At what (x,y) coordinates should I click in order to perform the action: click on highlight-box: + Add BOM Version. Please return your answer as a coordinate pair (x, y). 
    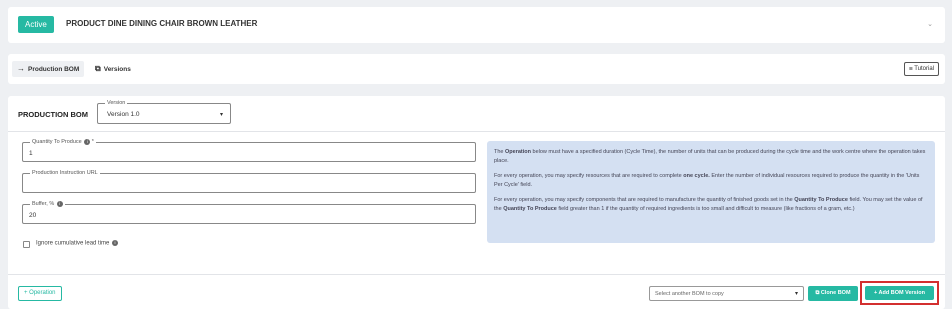
    Looking at the image, I should click on (899, 293).